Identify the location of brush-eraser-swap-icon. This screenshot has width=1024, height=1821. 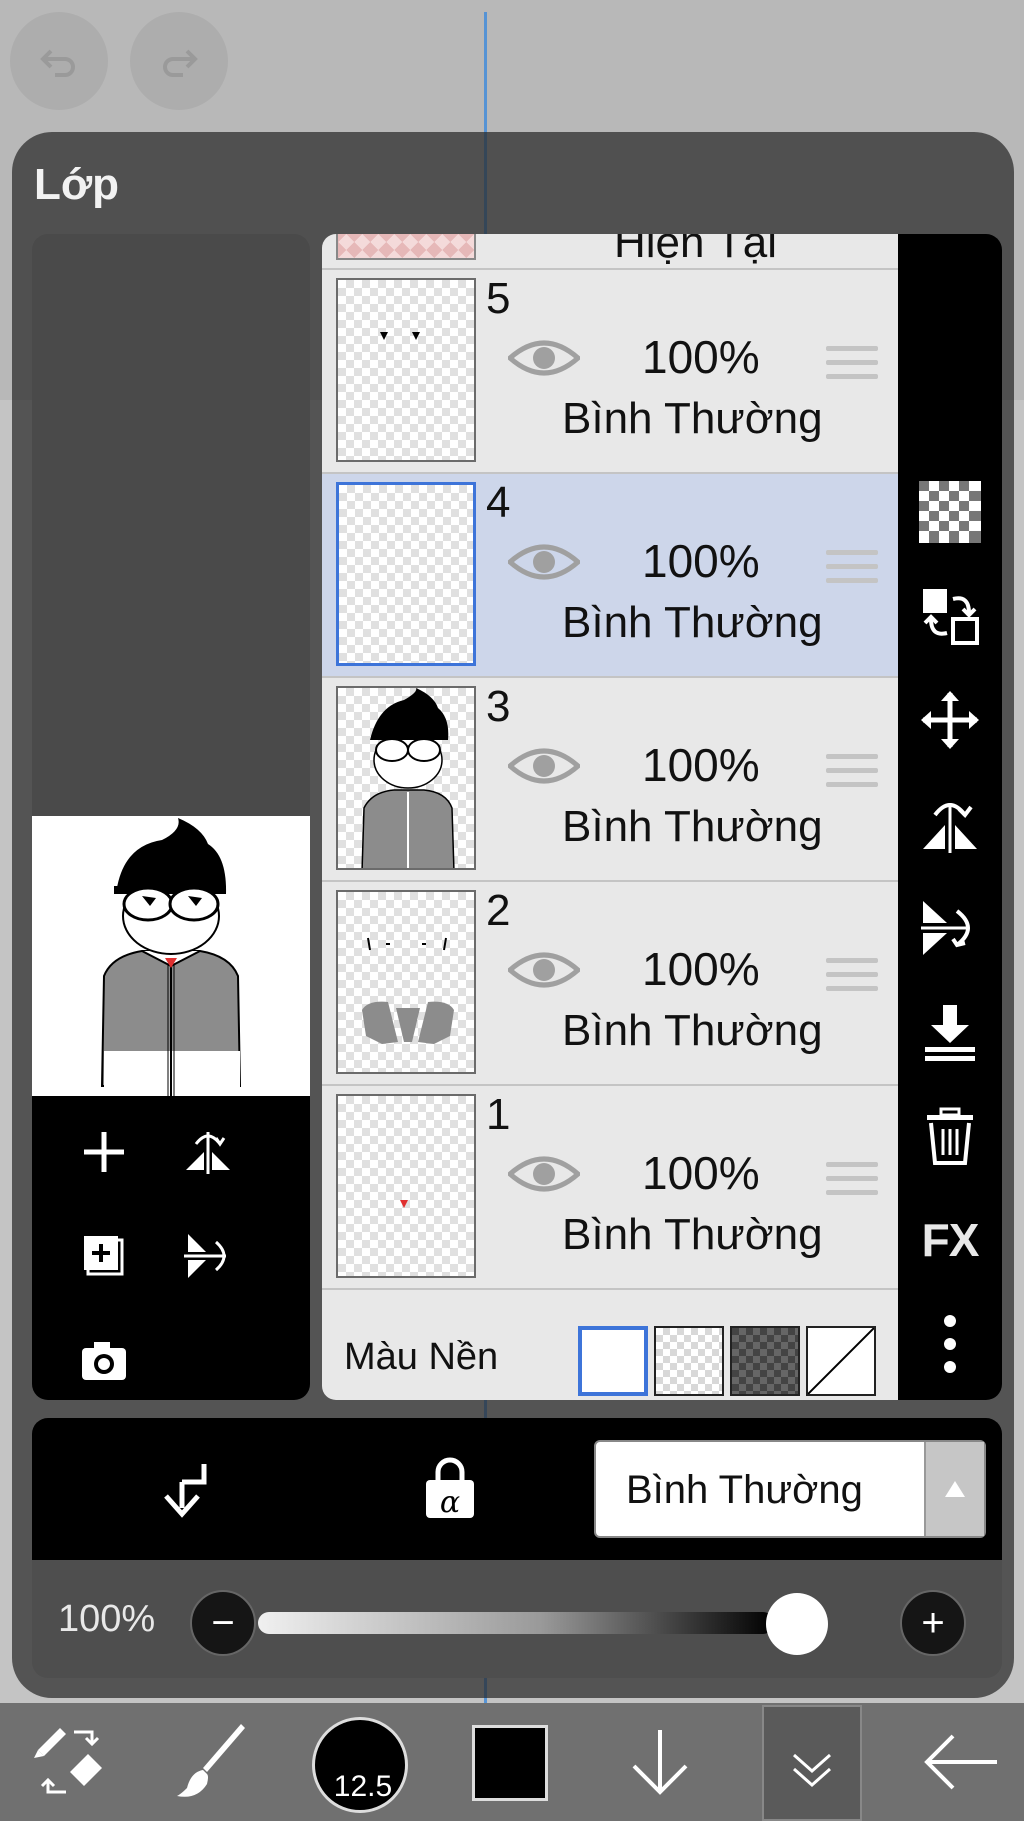
(68, 1761).